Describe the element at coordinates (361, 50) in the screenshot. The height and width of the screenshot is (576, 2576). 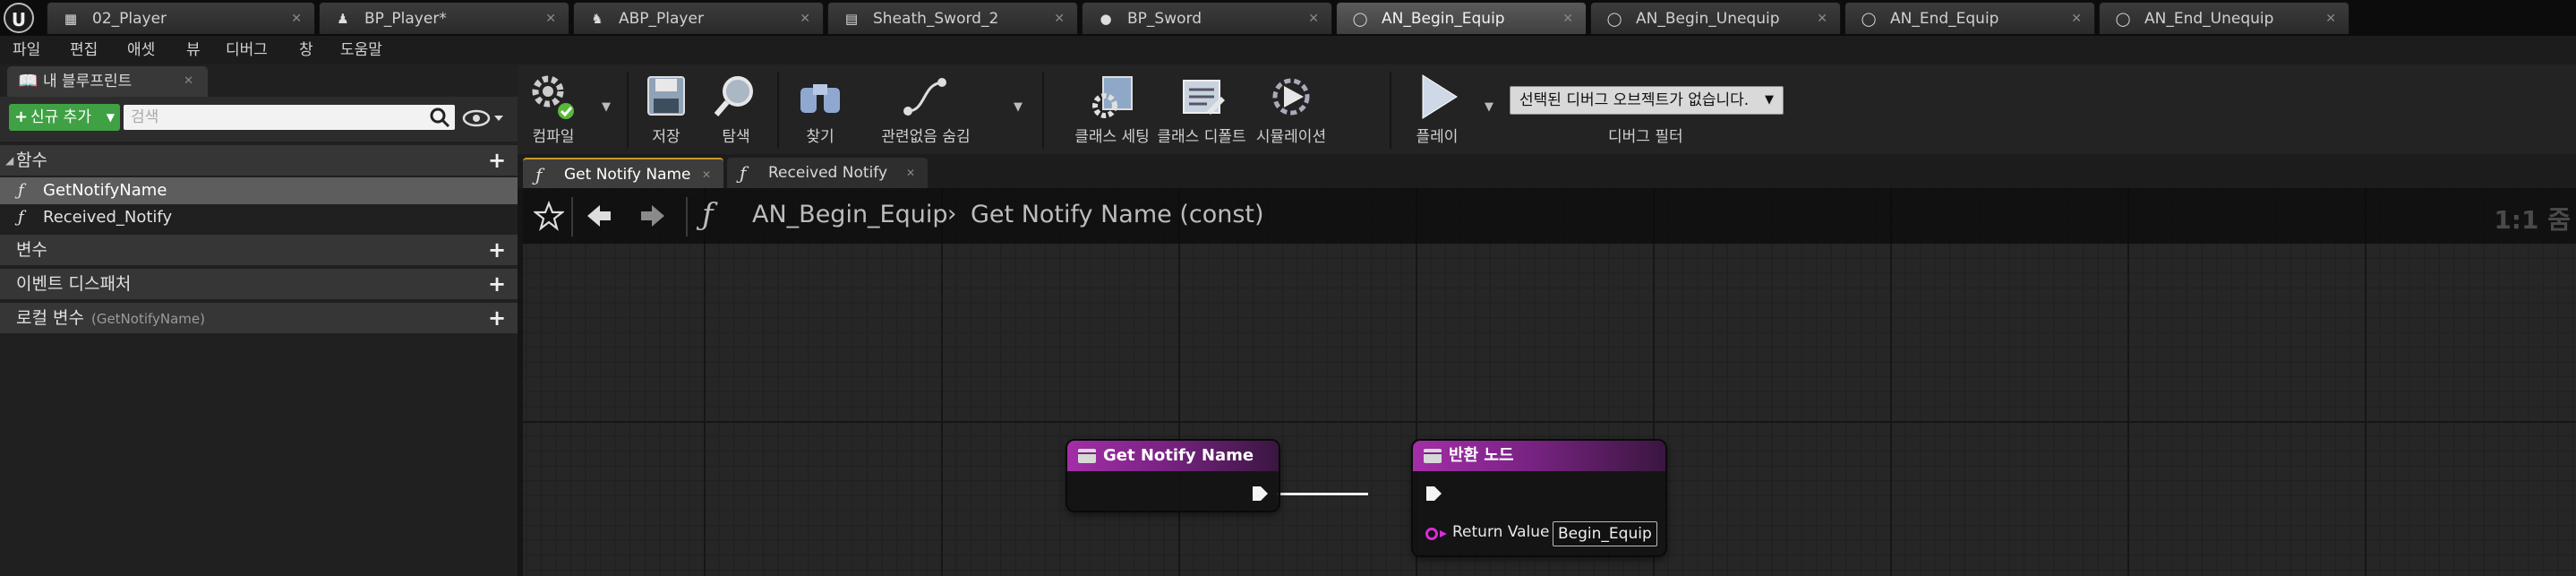
I see `menu-help: 도움말` at that location.